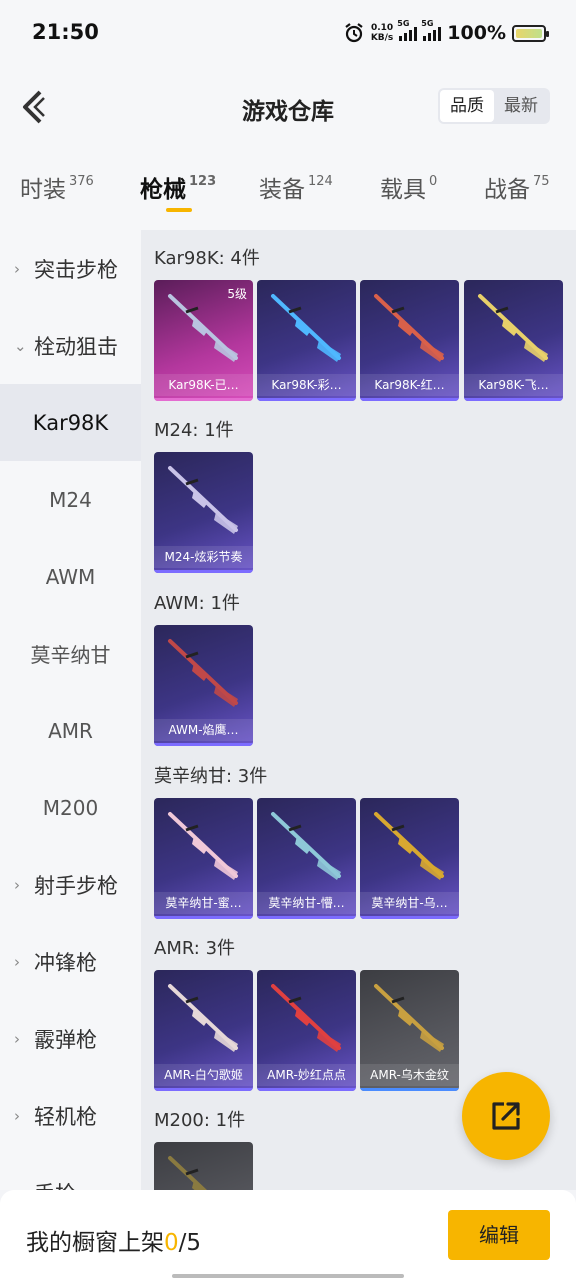 This screenshot has height=1280, width=576. Describe the element at coordinates (530, 33) in the screenshot. I see `battery-icon` at that location.